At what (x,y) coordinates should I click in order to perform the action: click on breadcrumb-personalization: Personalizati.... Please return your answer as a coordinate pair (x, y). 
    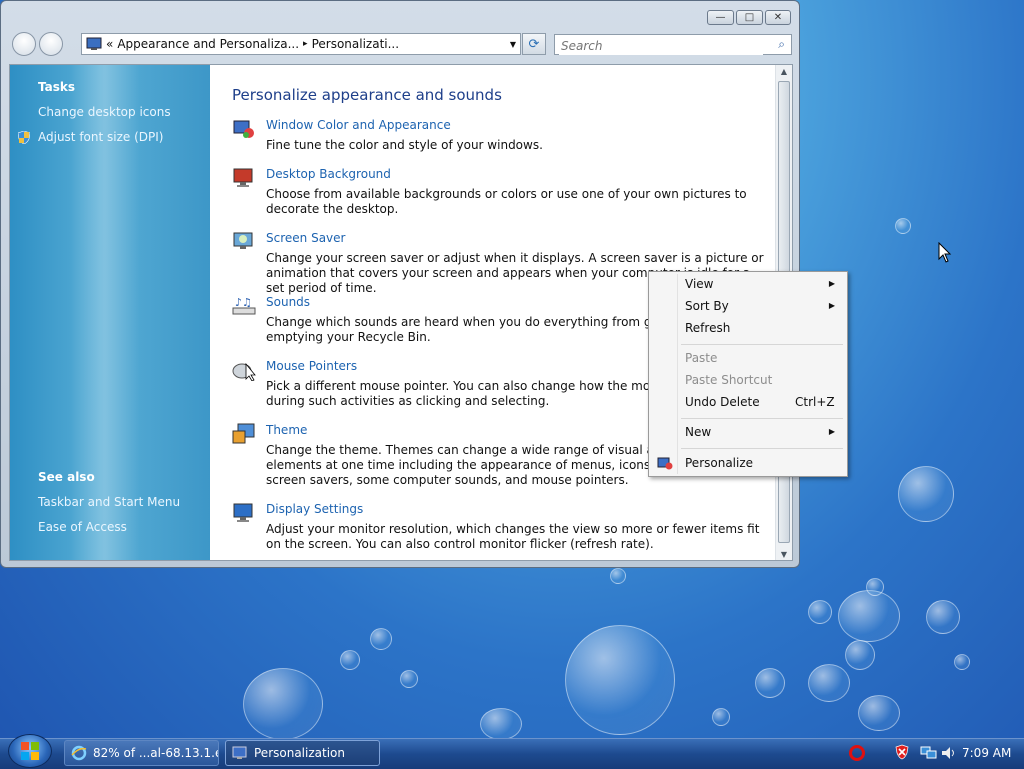
    Looking at the image, I should click on (355, 44).